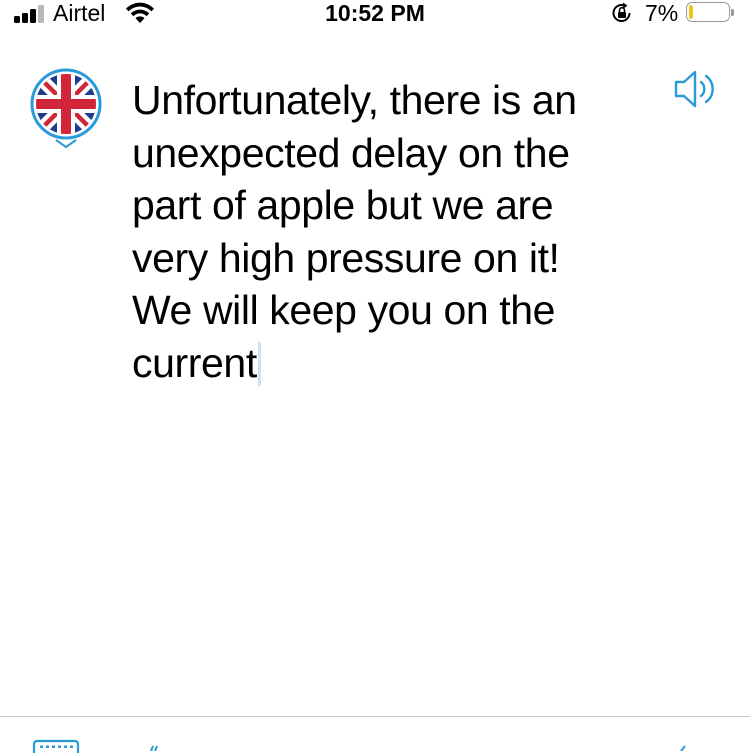  What do you see at coordinates (66, 104) in the screenshot?
I see `uk-flag-icon` at bounding box center [66, 104].